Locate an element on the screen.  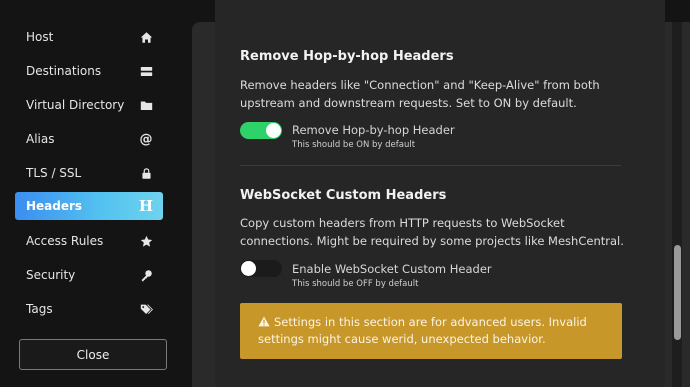
sidebar-item-virtual-directory: Virtual Directory is located at coordinates (89, 105).